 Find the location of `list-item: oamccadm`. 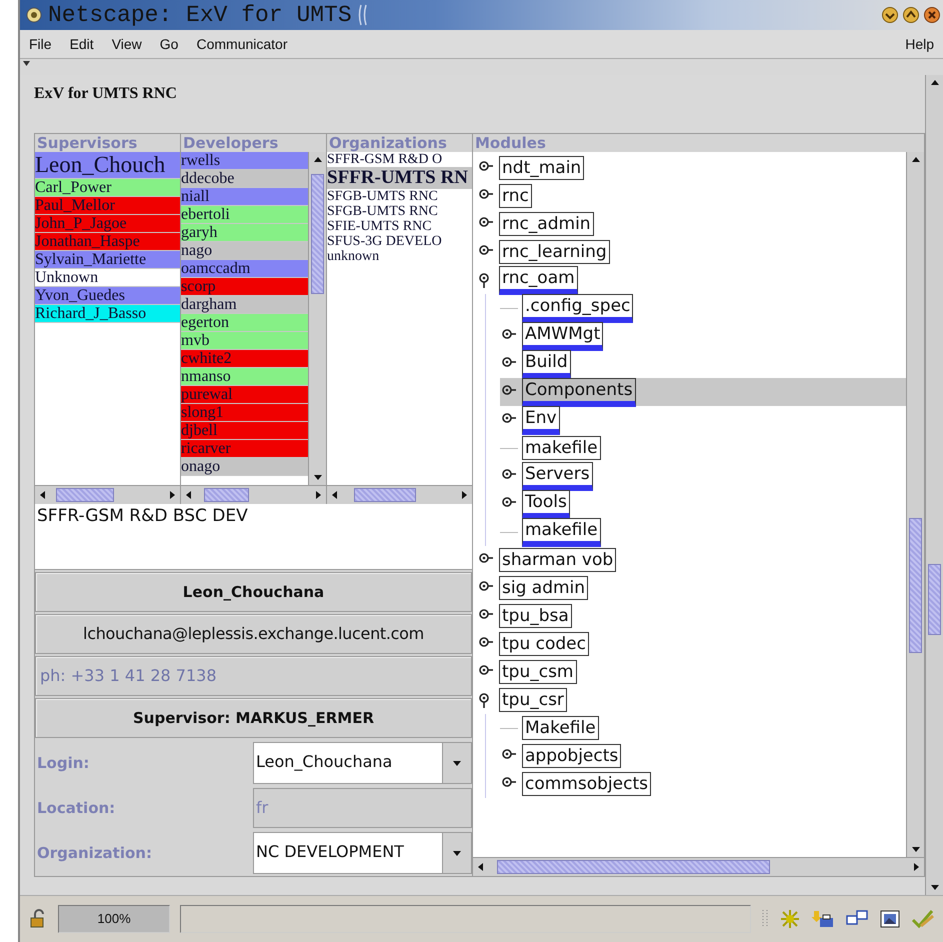

list-item: oamccadm is located at coordinates (244, 269).